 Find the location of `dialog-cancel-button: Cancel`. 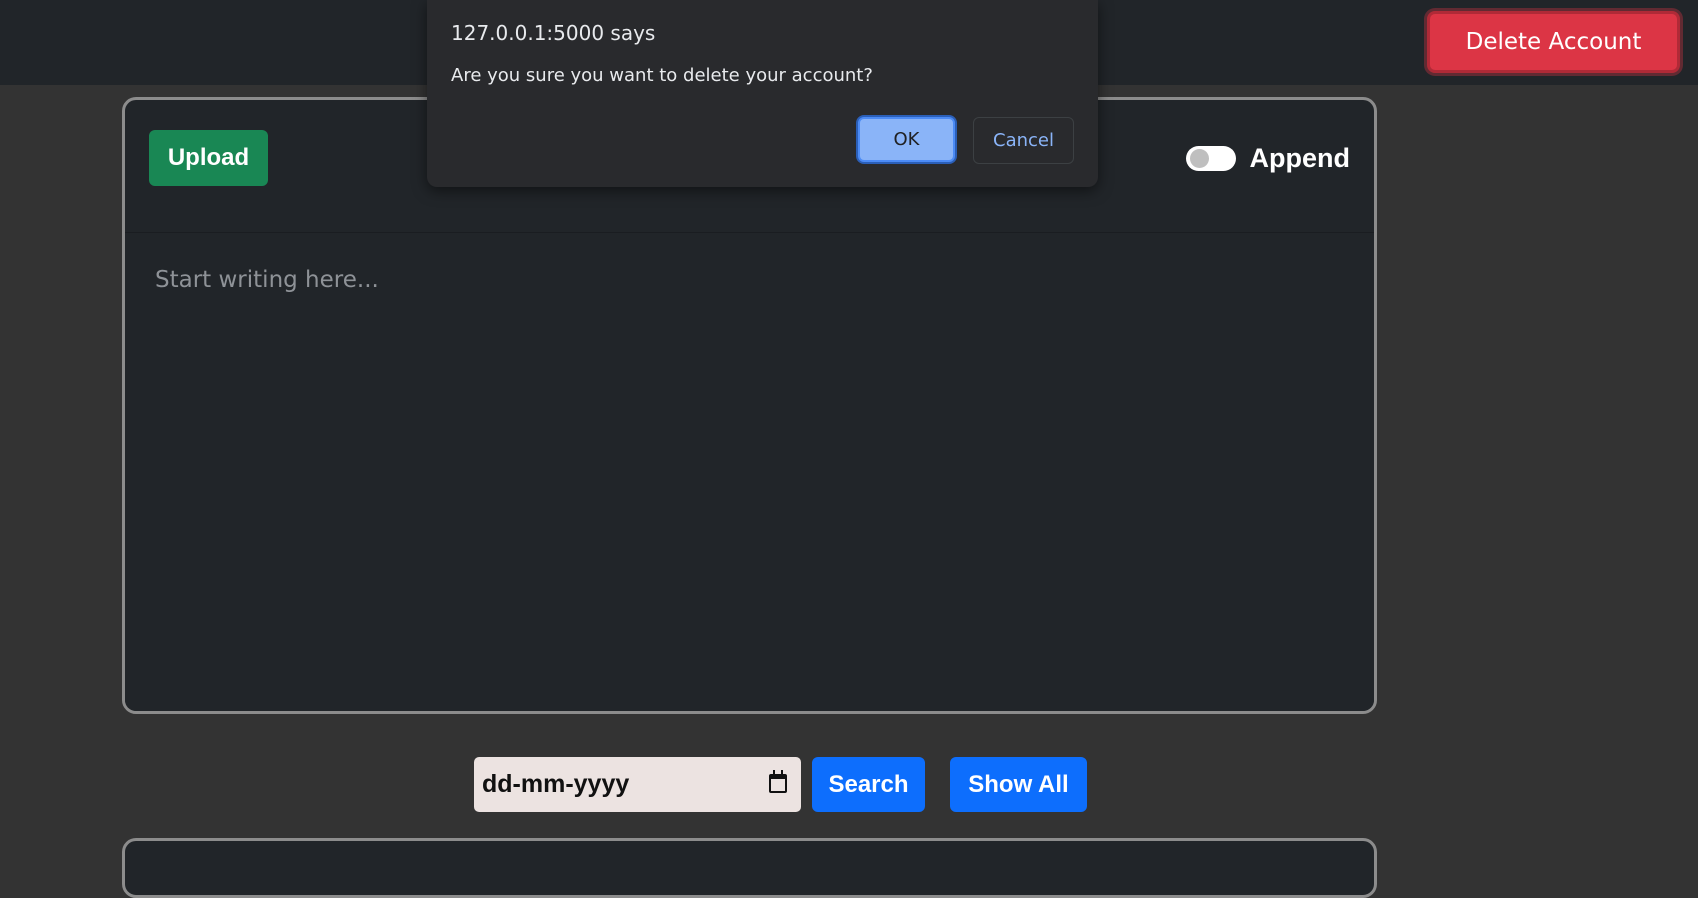

dialog-cancel-button: Cancel is located at coordinates (1023, 140).